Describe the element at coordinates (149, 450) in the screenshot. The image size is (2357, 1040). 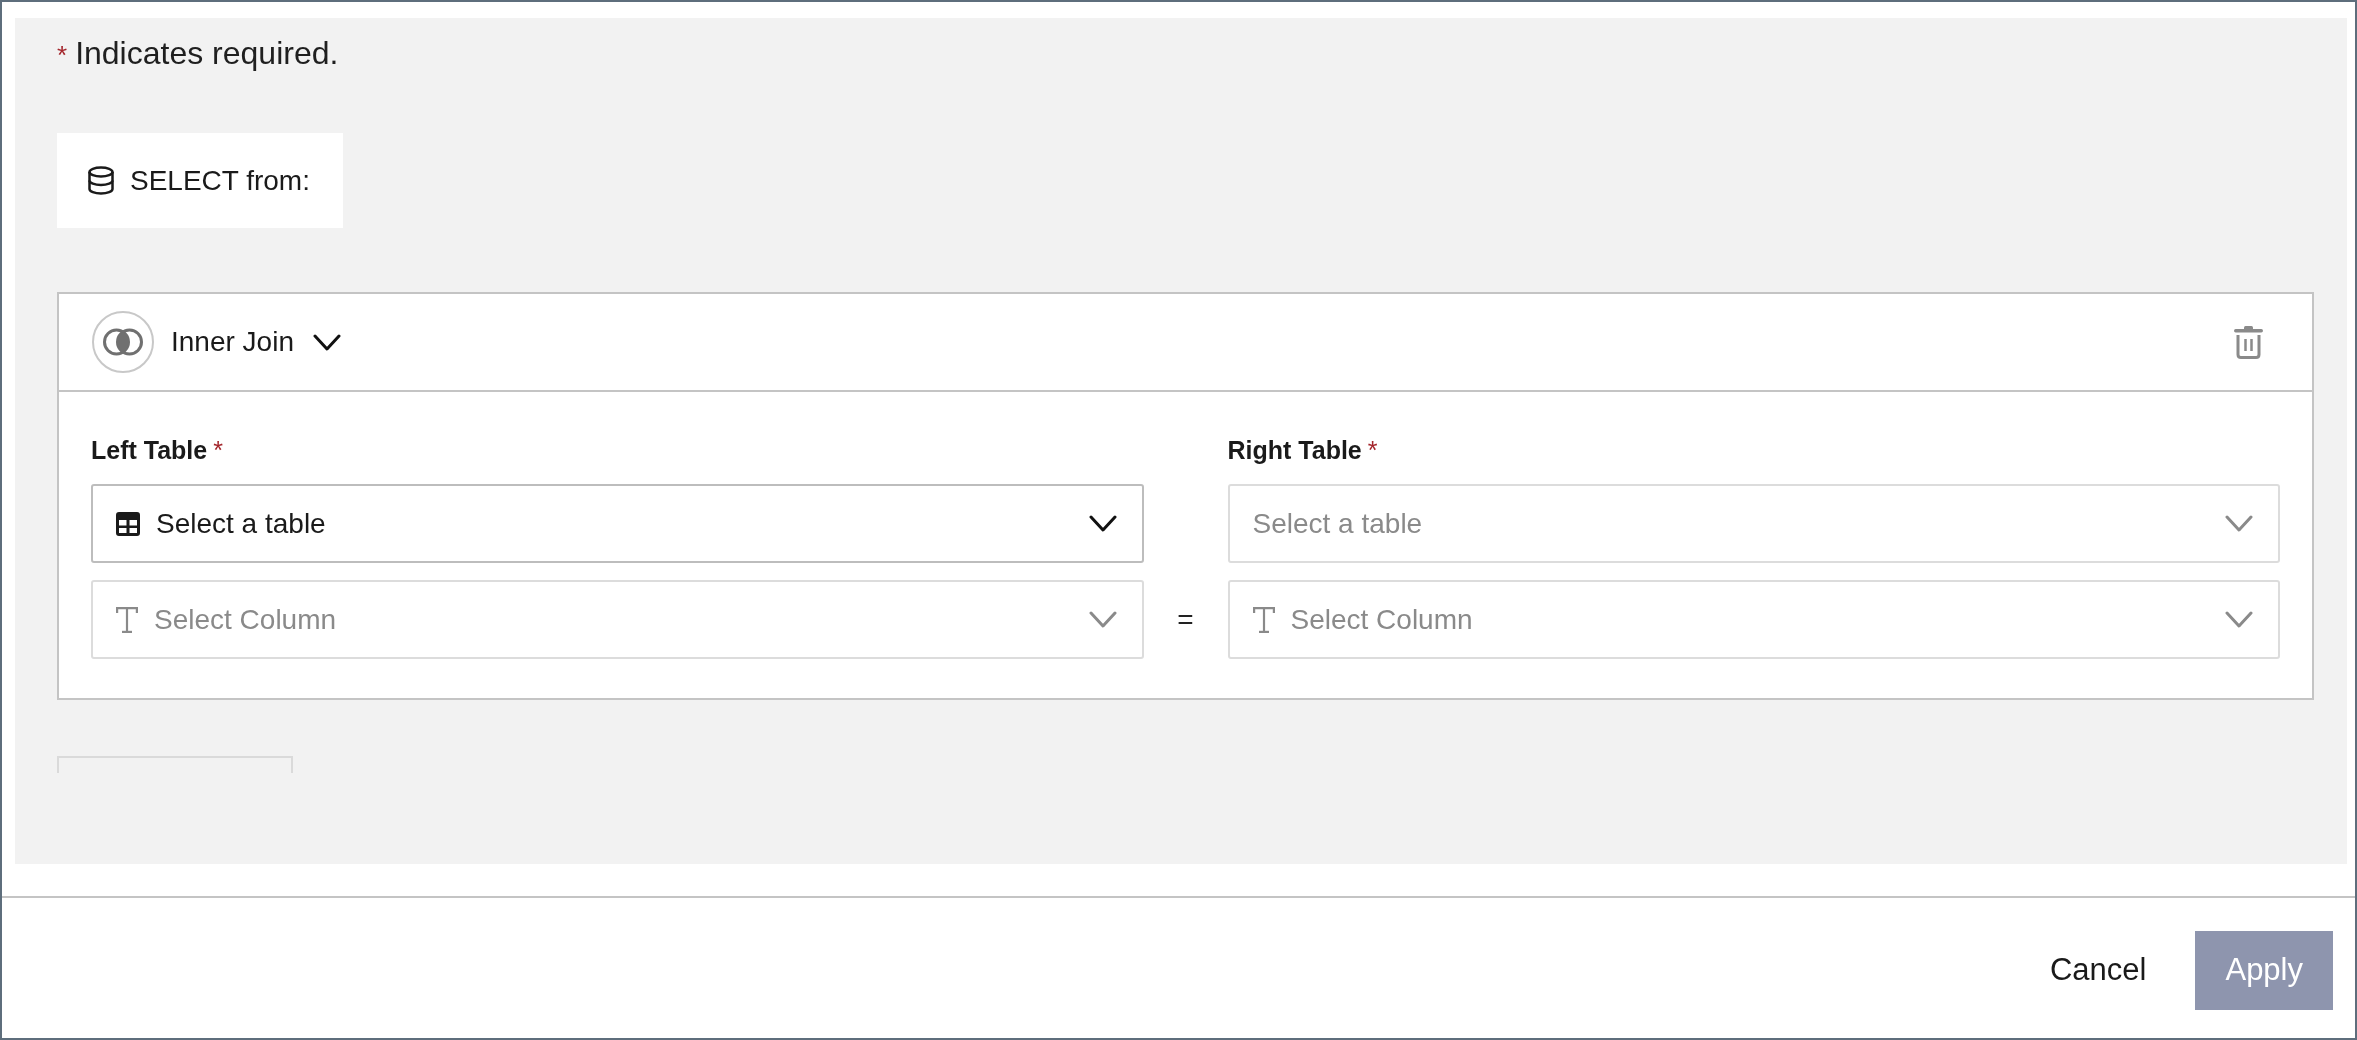
I see `field-label: Left Table` at that location.